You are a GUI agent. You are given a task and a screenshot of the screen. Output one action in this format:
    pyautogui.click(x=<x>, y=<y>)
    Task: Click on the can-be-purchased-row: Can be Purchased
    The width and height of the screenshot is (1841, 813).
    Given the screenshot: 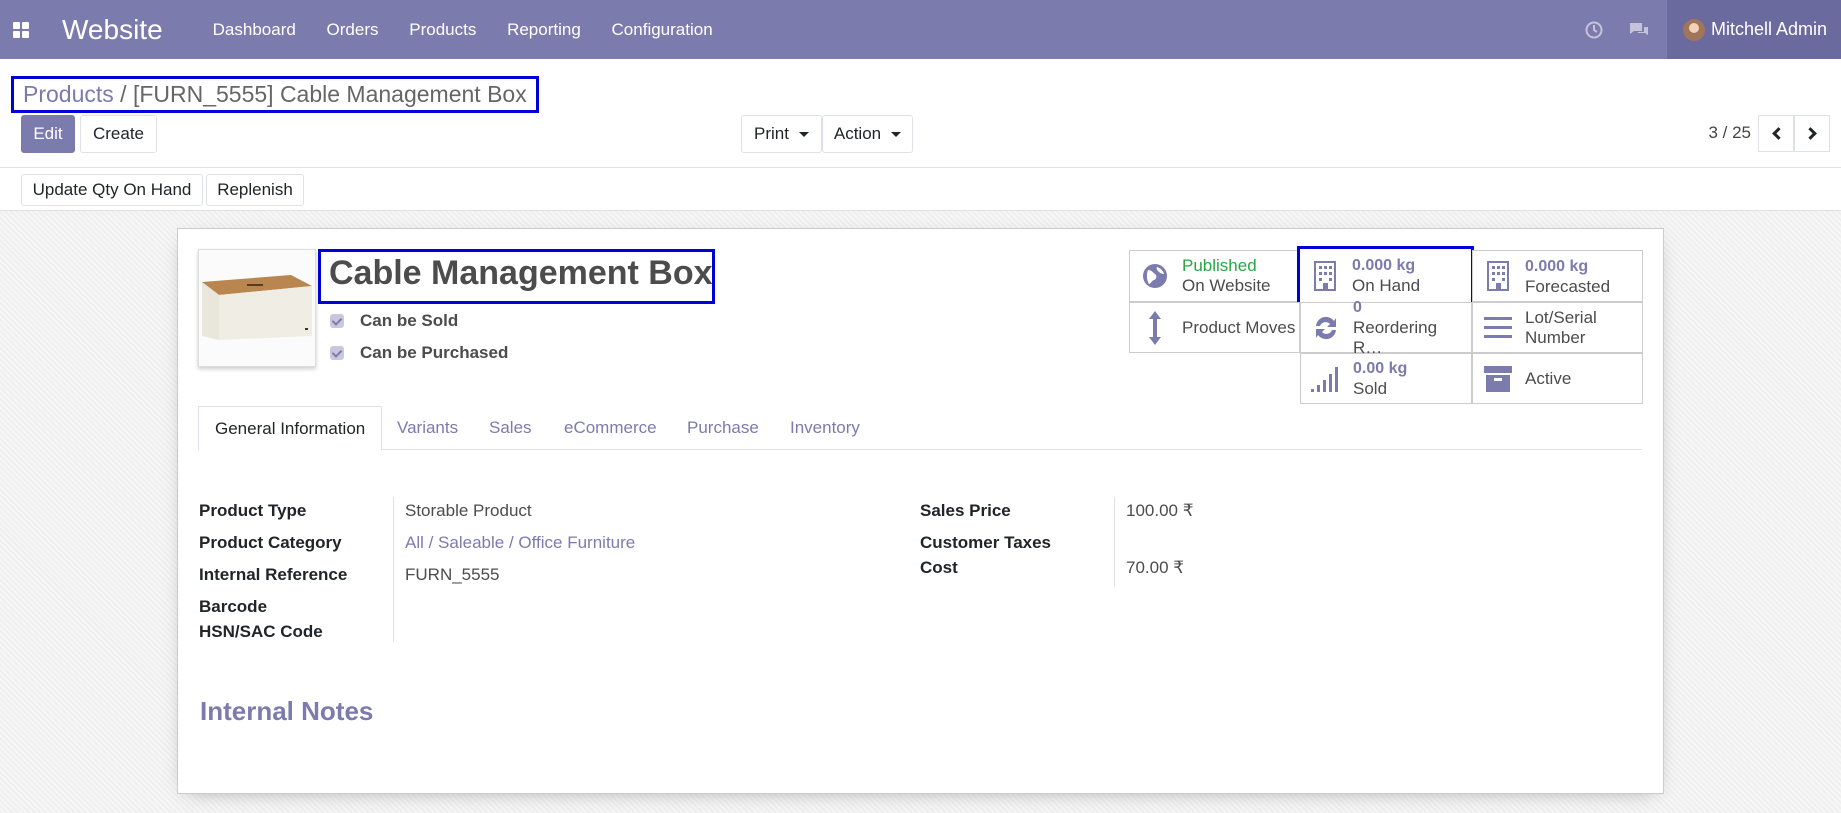 What is the action you would take?
    pyautogui.click(x=419, y=353)
    